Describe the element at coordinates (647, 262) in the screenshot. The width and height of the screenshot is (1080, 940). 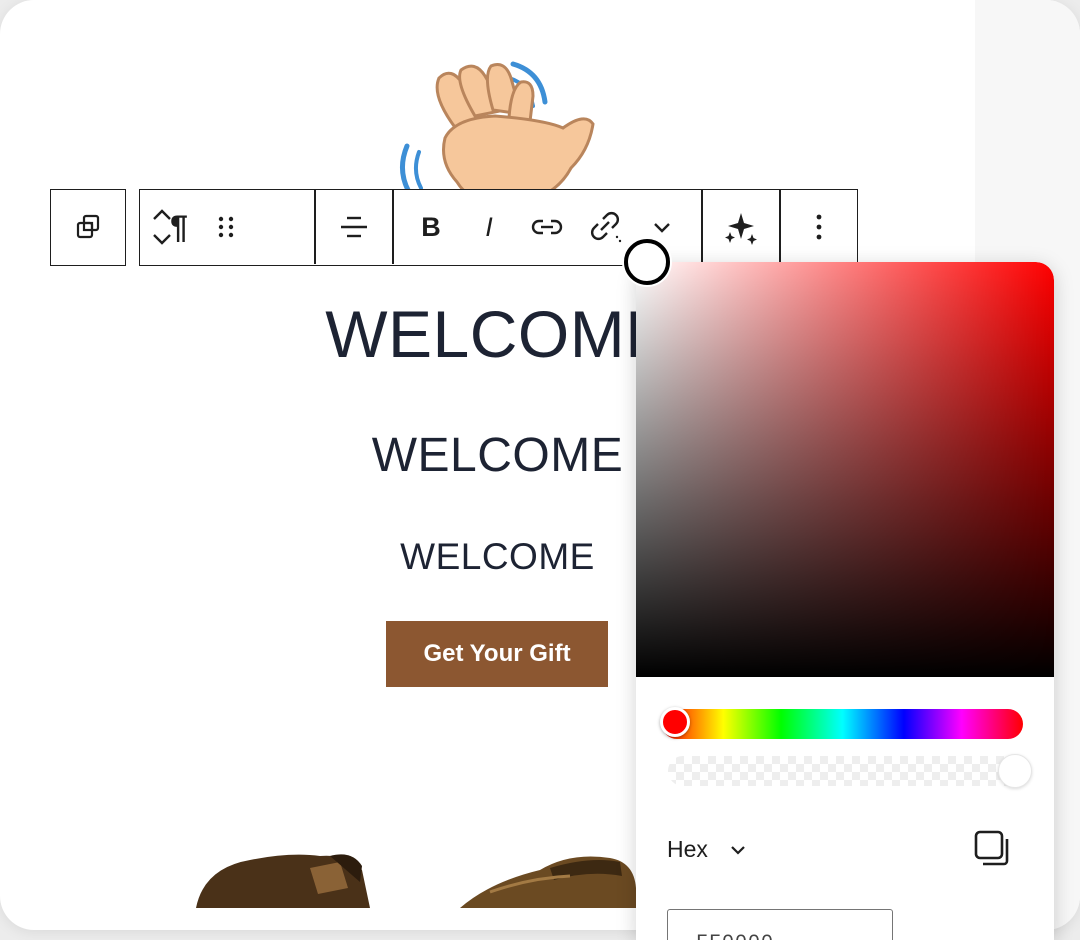
I see `saturation-value-handle` at that location.